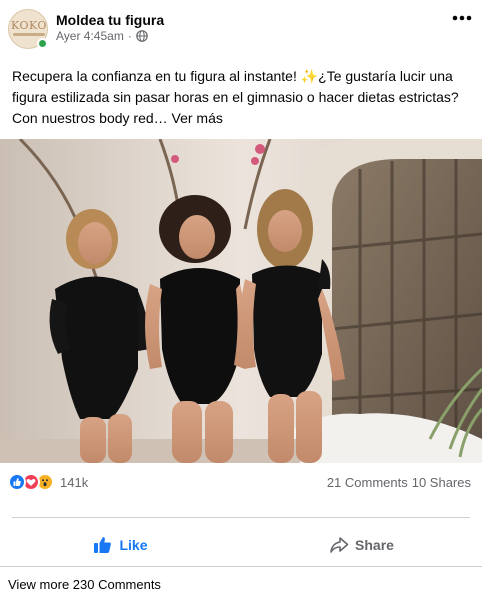 This screenshot has width=482, height=605. Describe the element at coordinates (84, 584) in the screenshot. I see `view-more-comments-link: View more 230 Comments` at that location.